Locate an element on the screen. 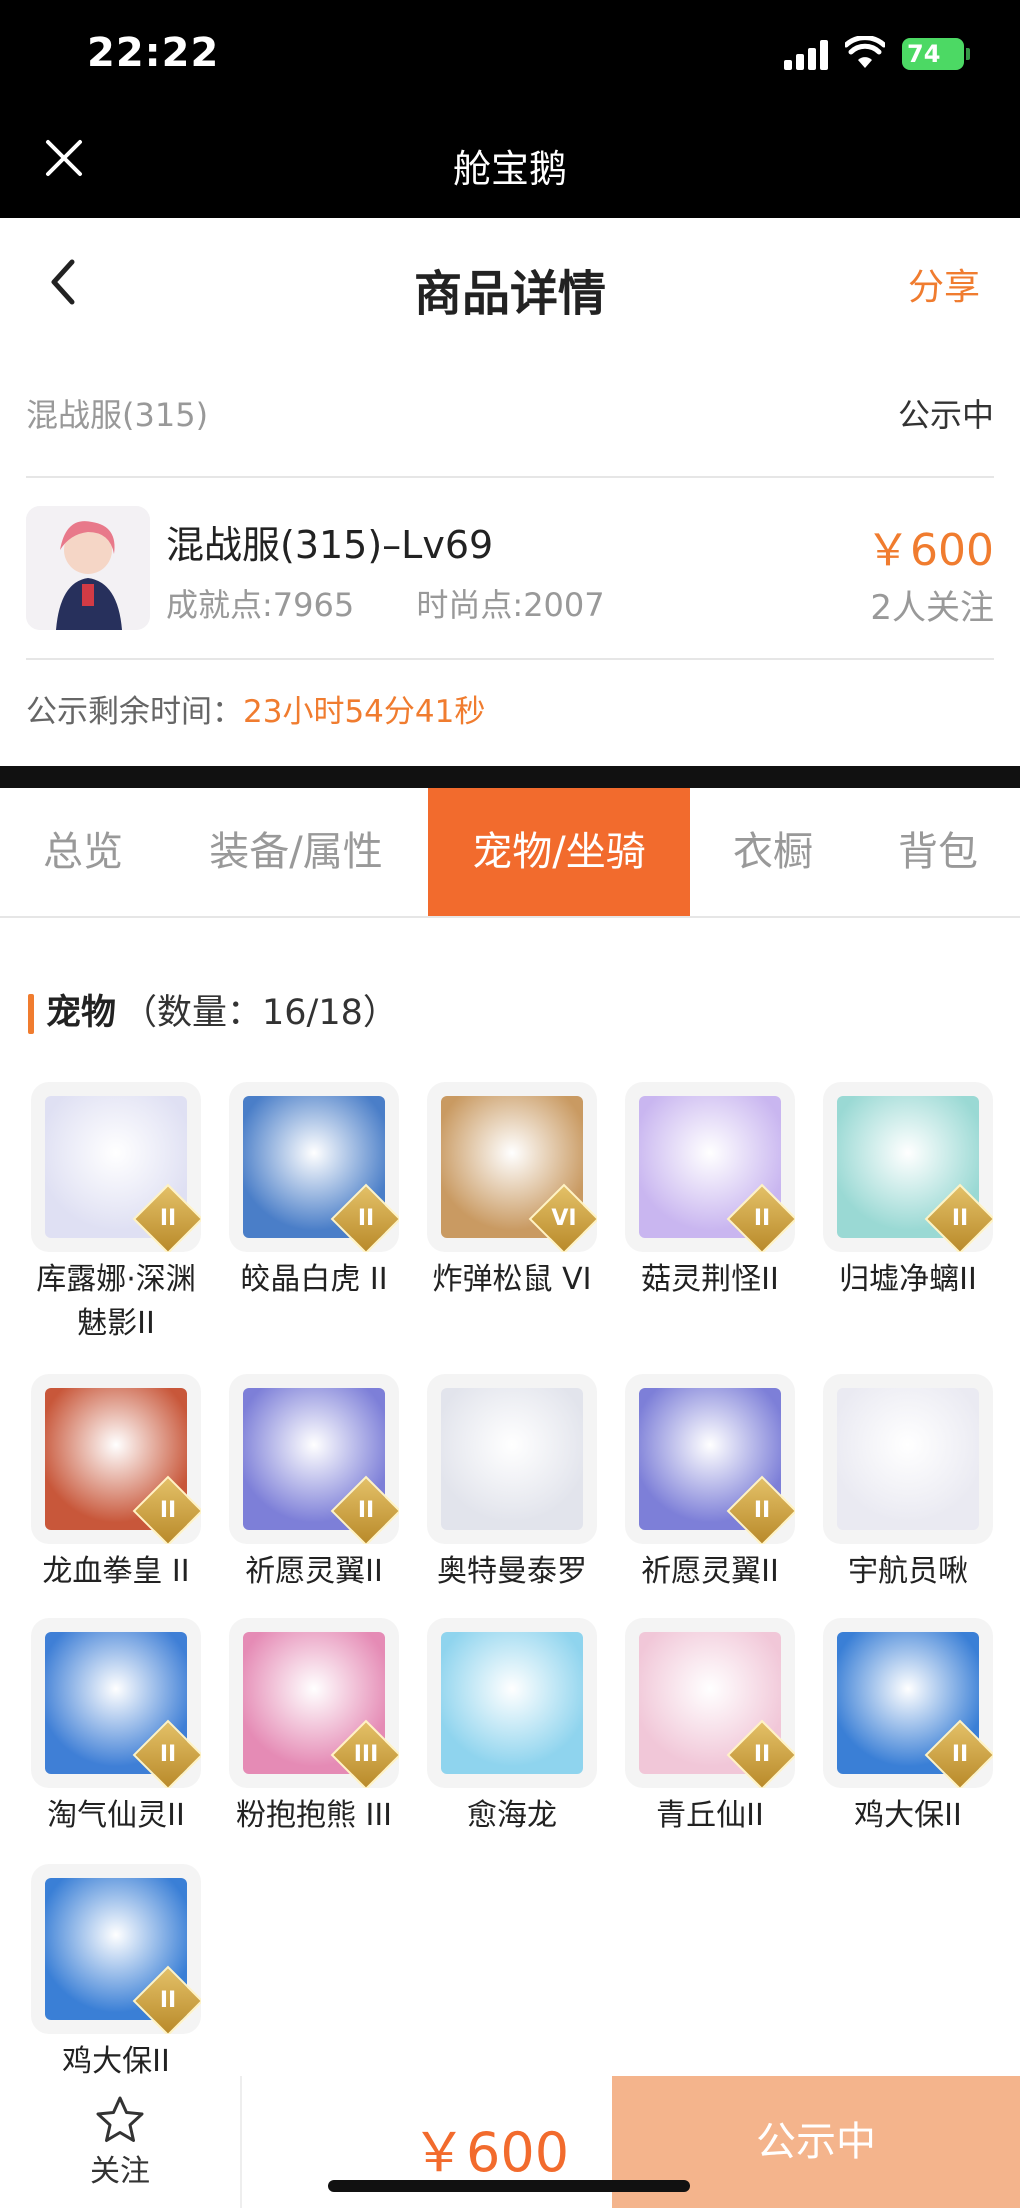  pet-card: II 菇灵荆怪II is located at coordinates (710, 1192).